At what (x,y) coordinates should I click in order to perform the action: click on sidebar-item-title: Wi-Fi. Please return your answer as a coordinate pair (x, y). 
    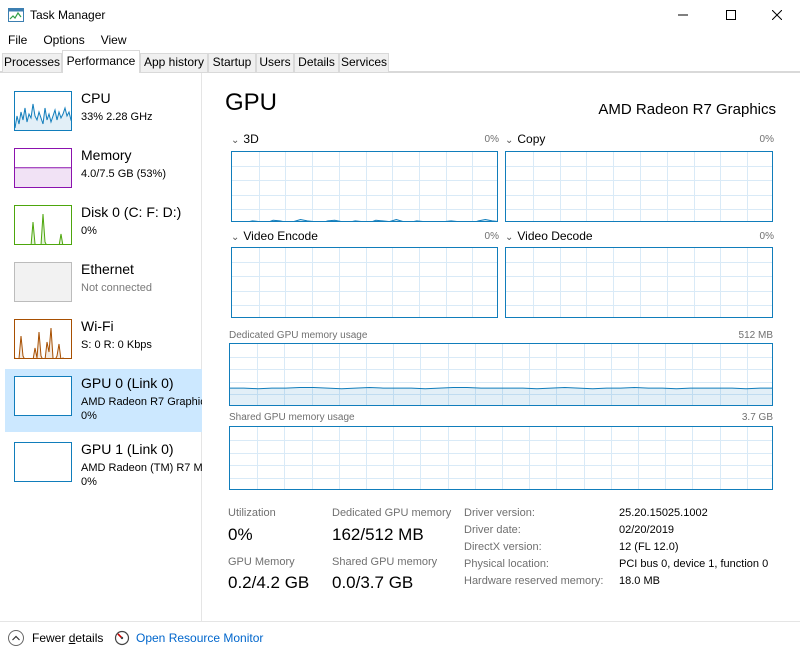
    Looking at the image, I should click on (97, 326).